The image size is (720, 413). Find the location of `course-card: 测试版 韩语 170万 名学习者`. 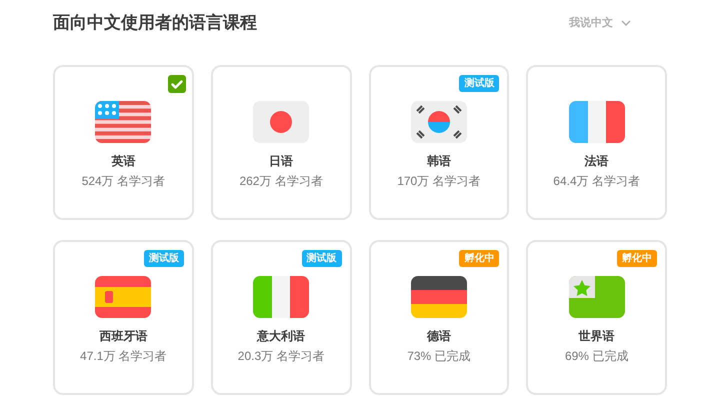

course-card: 测试版 韩语 170万 名学习者 is located at coordinates (439, 142).